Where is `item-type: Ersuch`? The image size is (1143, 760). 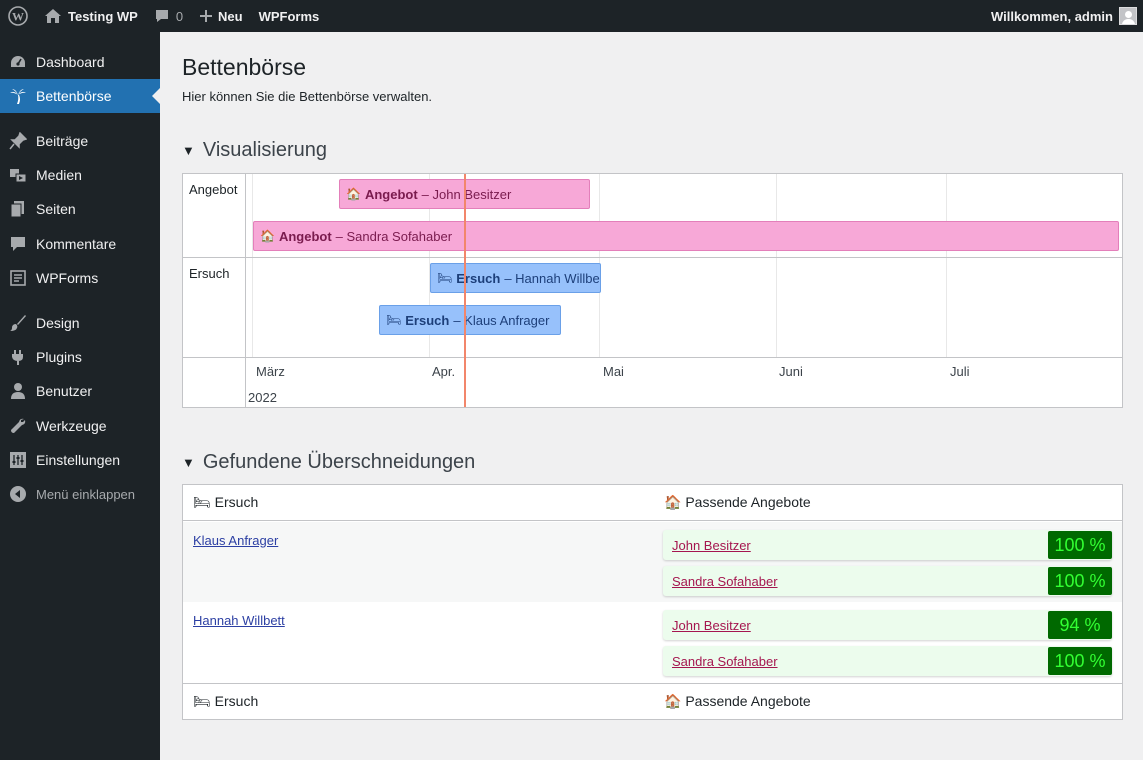
item-type: Ersuch is located at coordinates (478, 278).